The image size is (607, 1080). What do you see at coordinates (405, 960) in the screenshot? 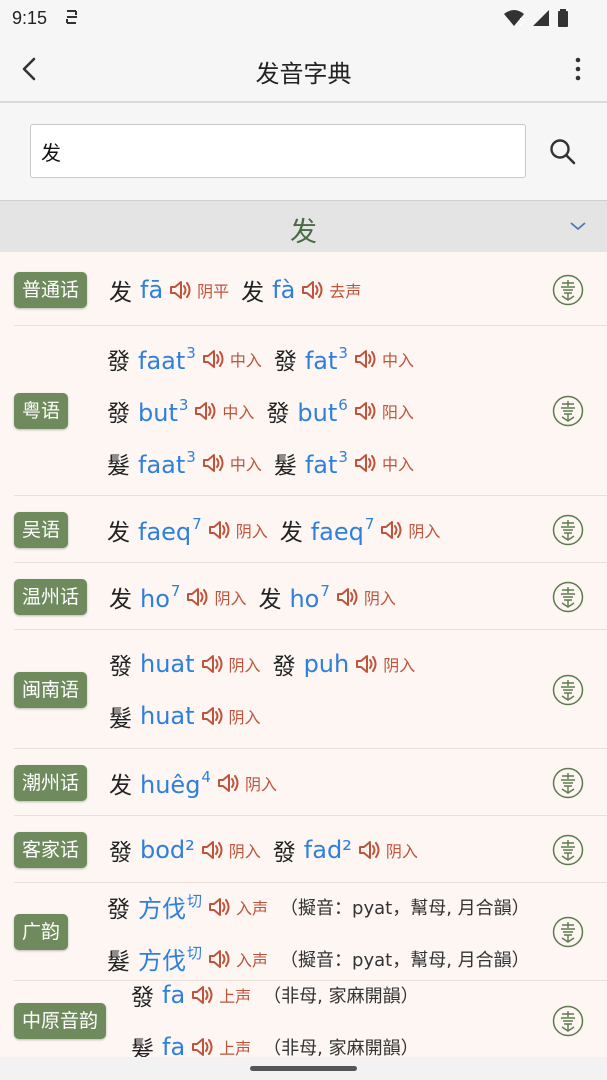
I see `phonology-note: （擬音：pyat，幫母, 月合韻）` at bounding box center [405, 960].